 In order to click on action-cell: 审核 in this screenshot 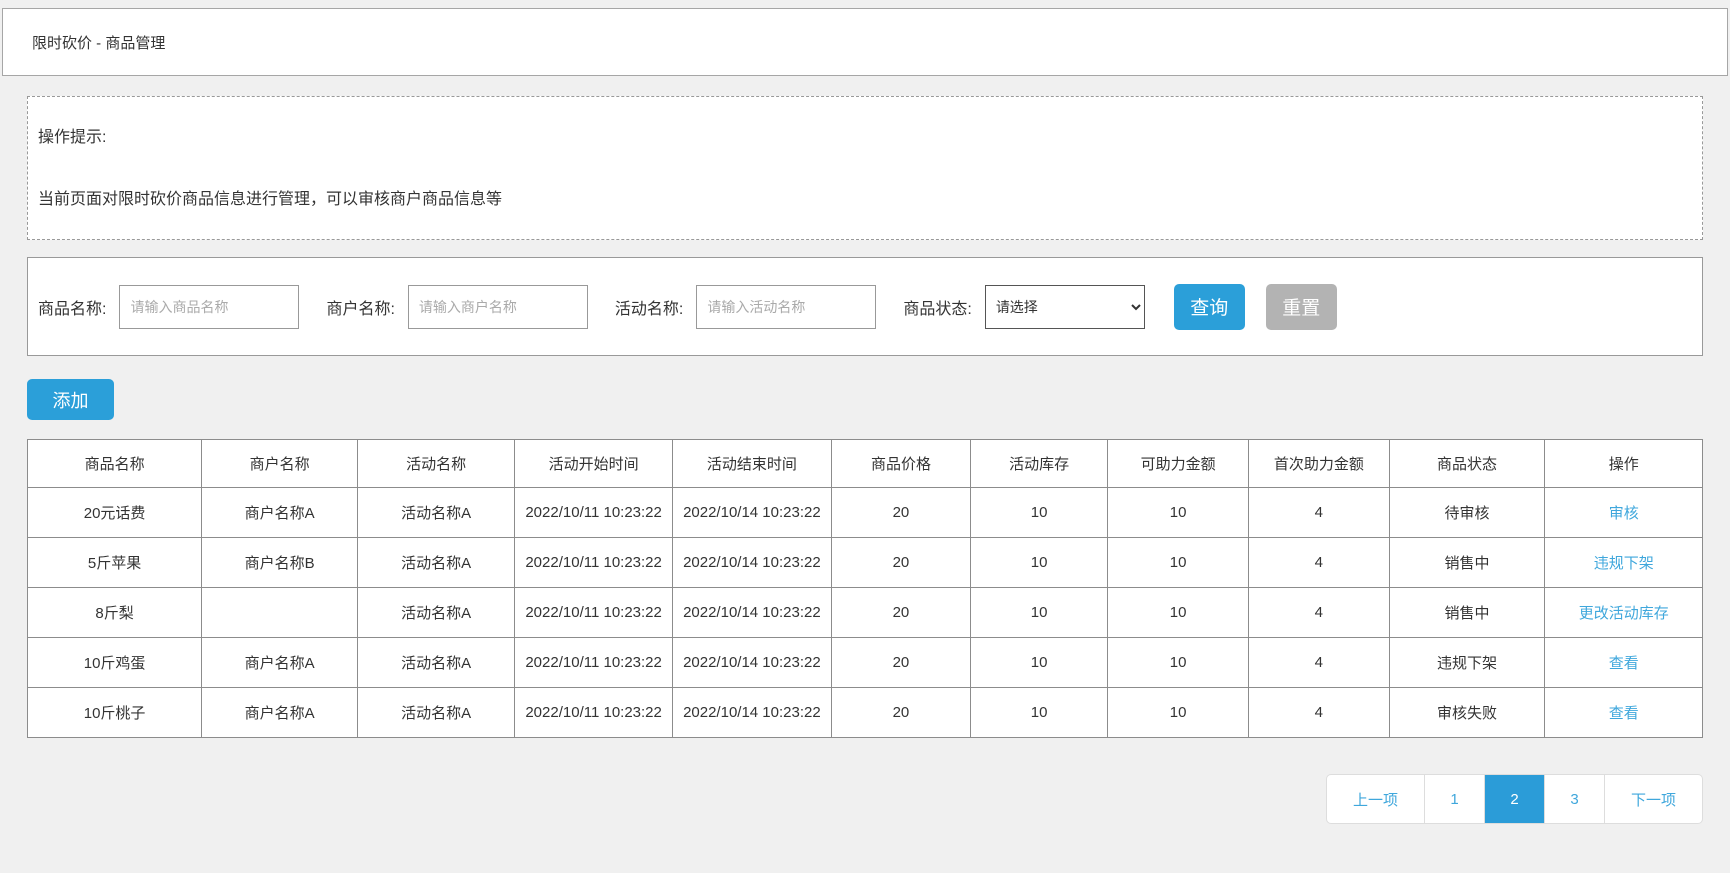, I will do `click(1623, 512)`.